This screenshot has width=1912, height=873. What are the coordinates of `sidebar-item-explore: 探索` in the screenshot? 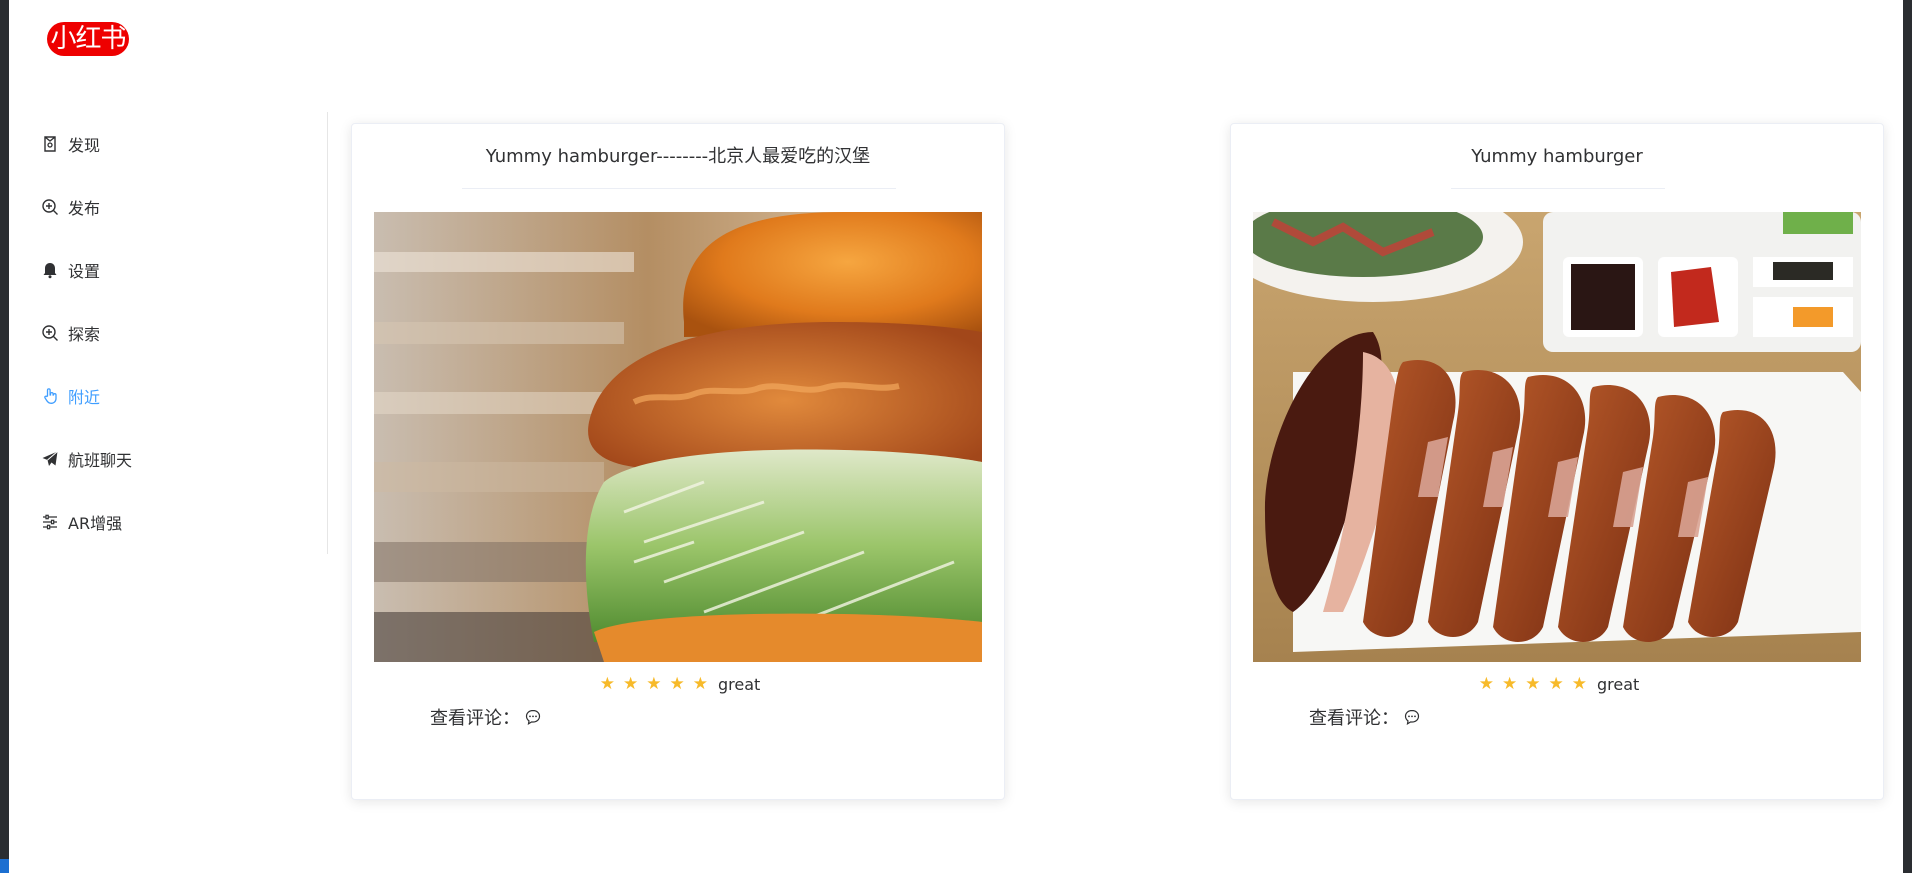 It's located at (177, 332).